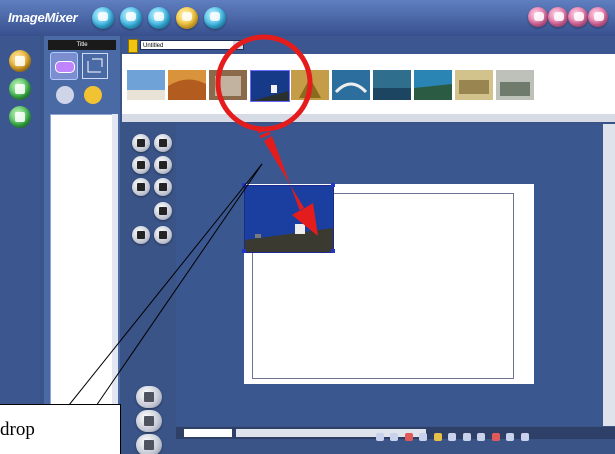 The image size is (615, 454). I want to click on minimize-icon, so click(538, 17).